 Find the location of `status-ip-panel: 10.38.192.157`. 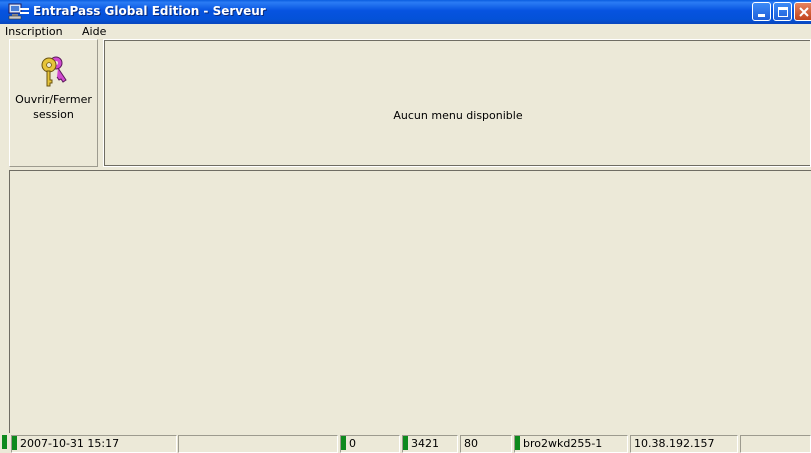

status-ip-panel: 10.38.192.157 is located at coordinates (684, 444).